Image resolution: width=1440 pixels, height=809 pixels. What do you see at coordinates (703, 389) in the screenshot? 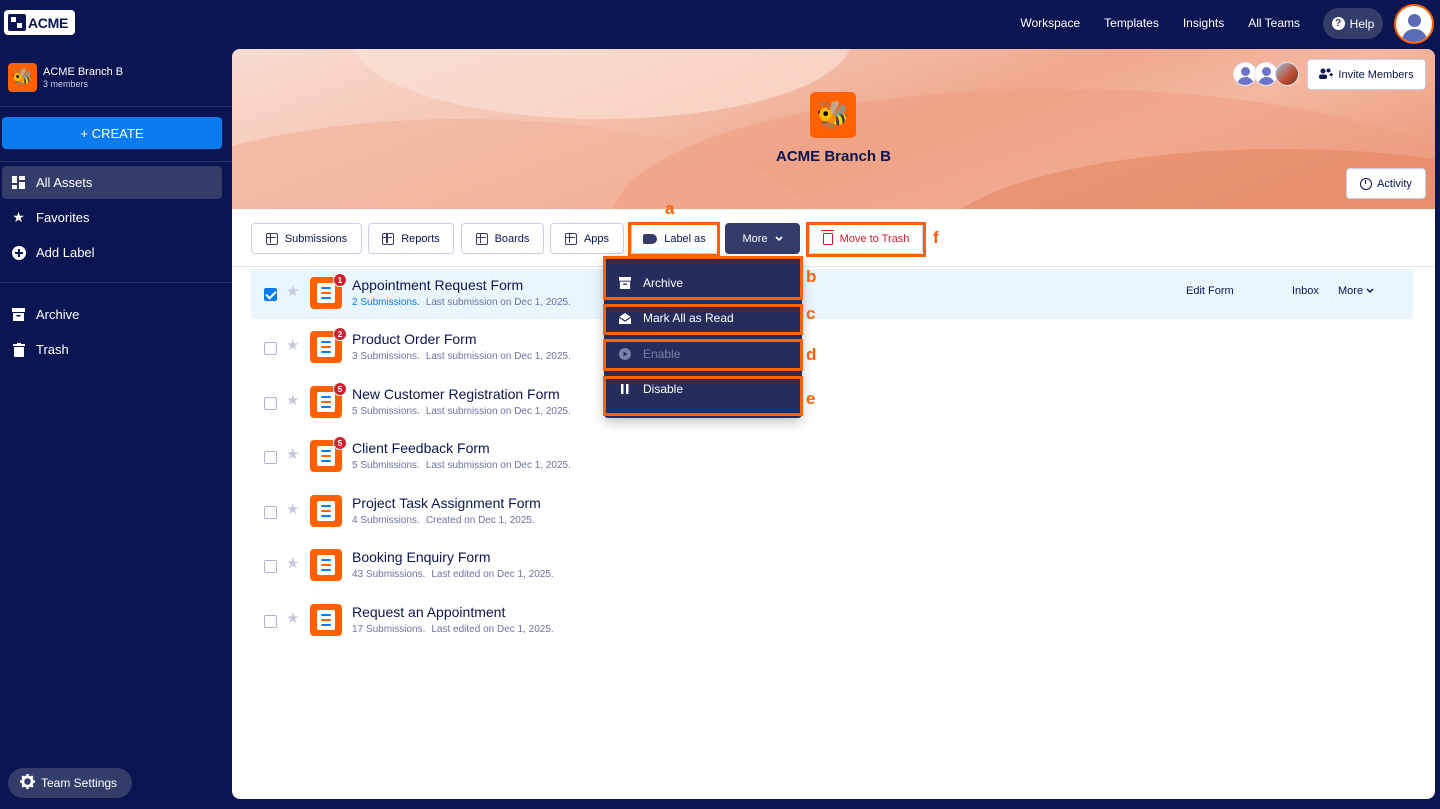
I see `menu-item-disable: Disable` at bounding box center [703, 389].